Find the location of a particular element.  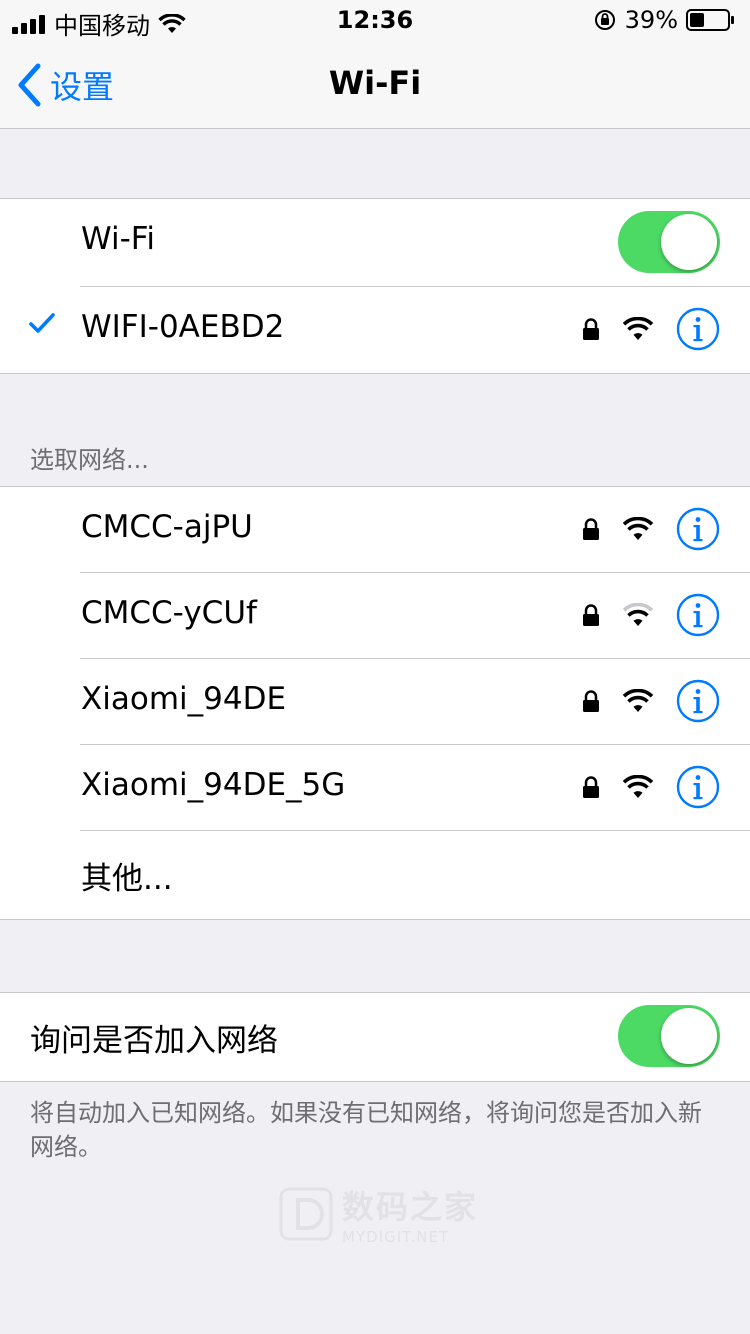

ask-join-note: 将自动加入已知网络。如果没有已知网络，将询问您是否加入新网络。 is located at coordinates (366, 1130).